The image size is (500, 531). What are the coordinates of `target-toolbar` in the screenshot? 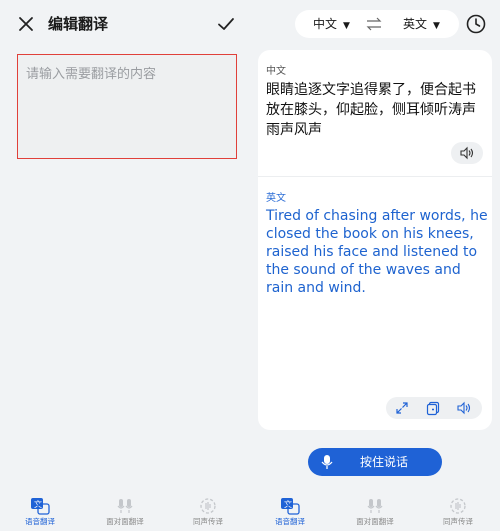 It's located at (434, 408).